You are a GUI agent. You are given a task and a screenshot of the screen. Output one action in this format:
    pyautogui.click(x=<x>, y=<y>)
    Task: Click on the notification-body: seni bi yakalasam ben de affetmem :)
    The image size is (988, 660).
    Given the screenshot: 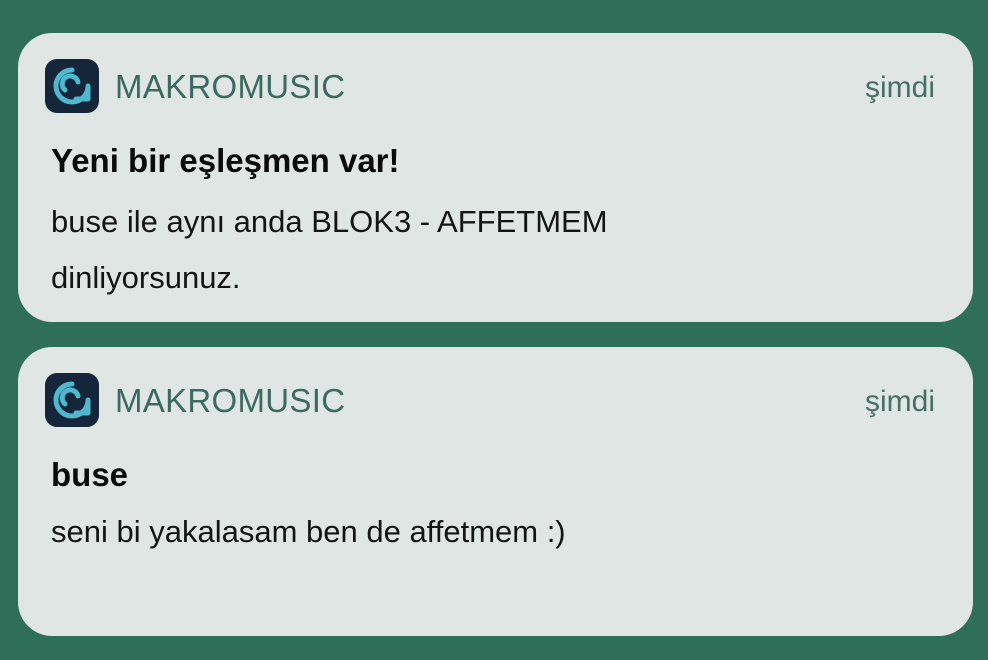 What is the action you would take?
    pyautogui.click(x=308, y=531)
    